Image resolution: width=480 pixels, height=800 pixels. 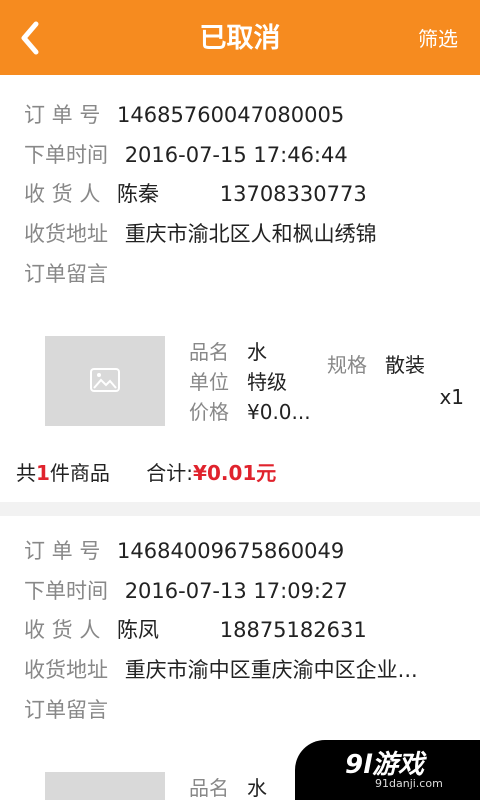 I want to click on order-summary: 共1件商品 合计:¥0.01元, so click(x=146, y=473).